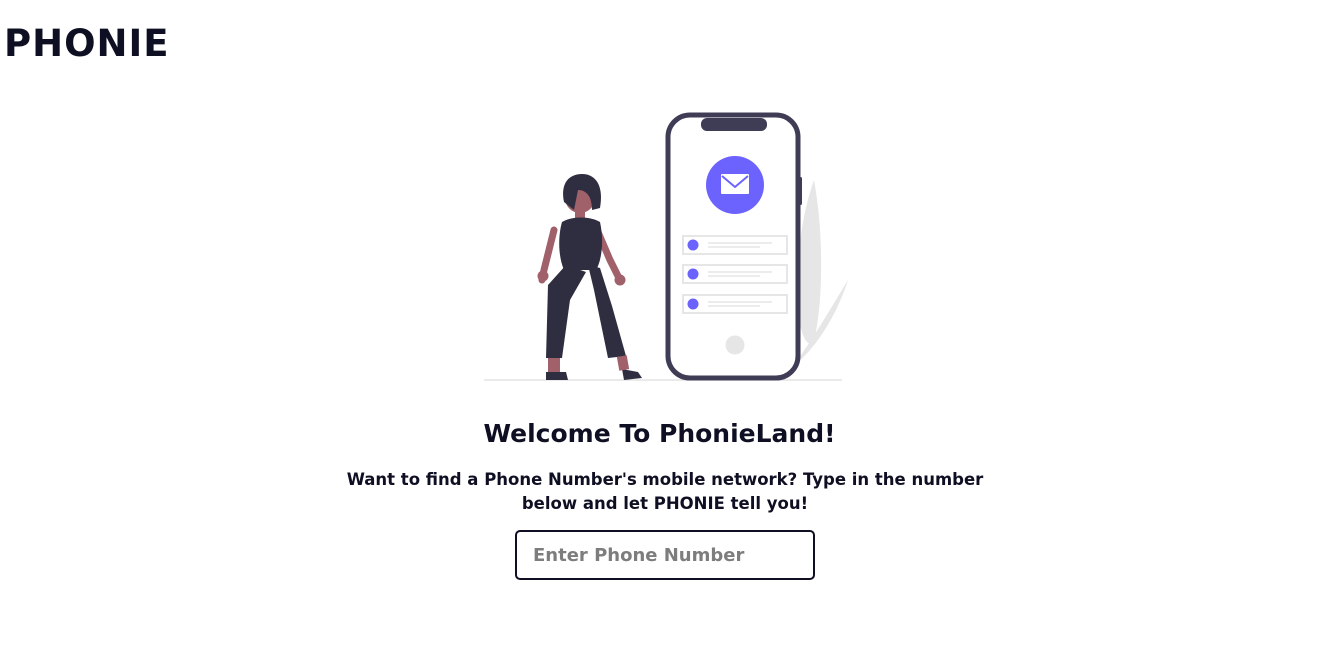 This screenshot has height=650, width=1319. Describe the element at coordinates (821, 272) in the screenshot. I see `leaf-decoration` at that location.